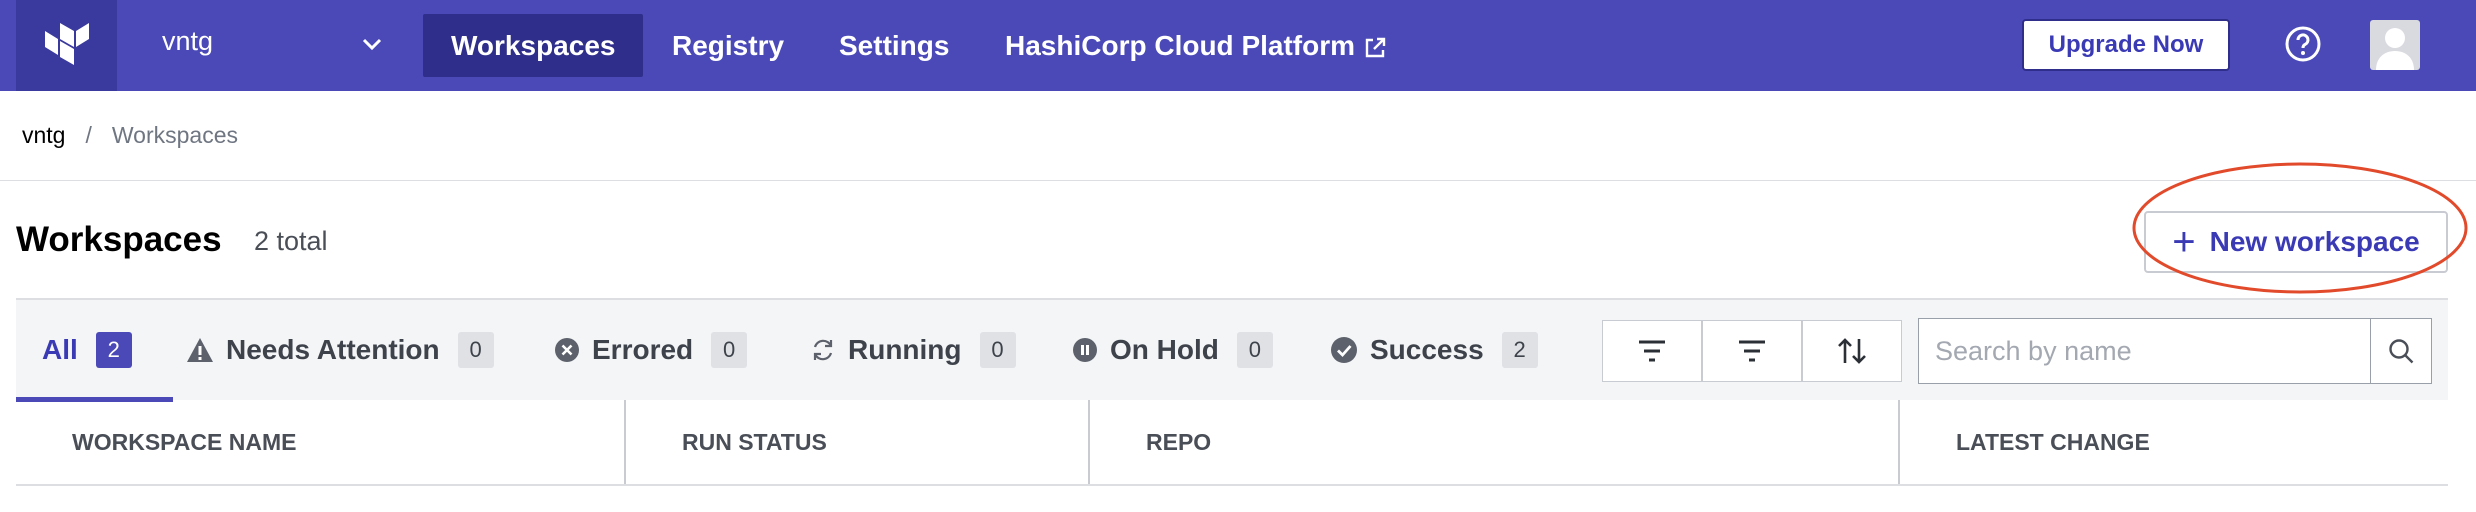 The image size is (2476, 512). Describe the element at coordinates (1238, 180) in the screenshot. I see `divider` at that location.